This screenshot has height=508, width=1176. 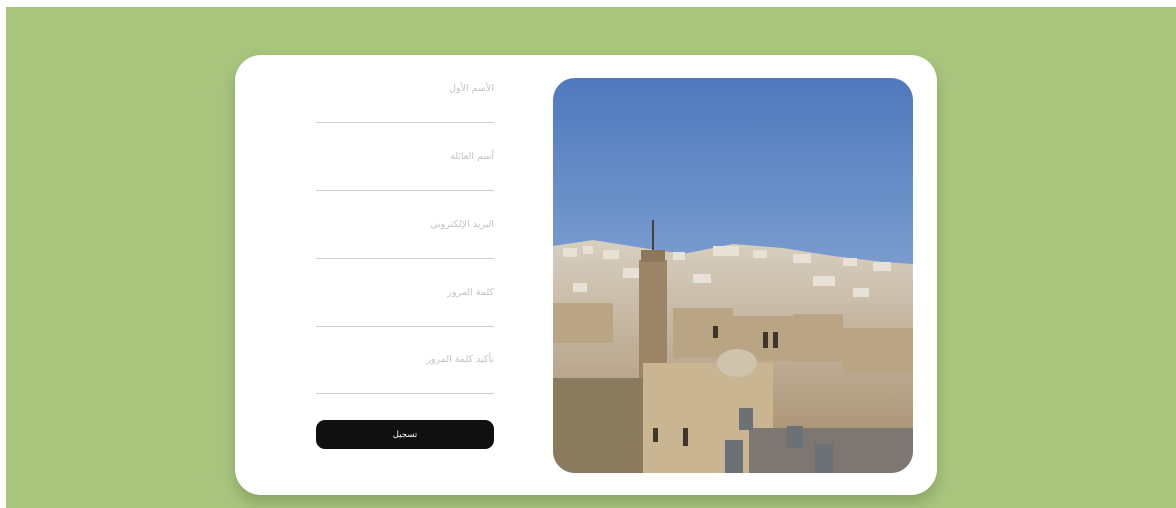 What do you see at coordinates (405, 171) in the screenshot?
I see `last-name-field: أسم العائلة` at bounding box center [405, 171].